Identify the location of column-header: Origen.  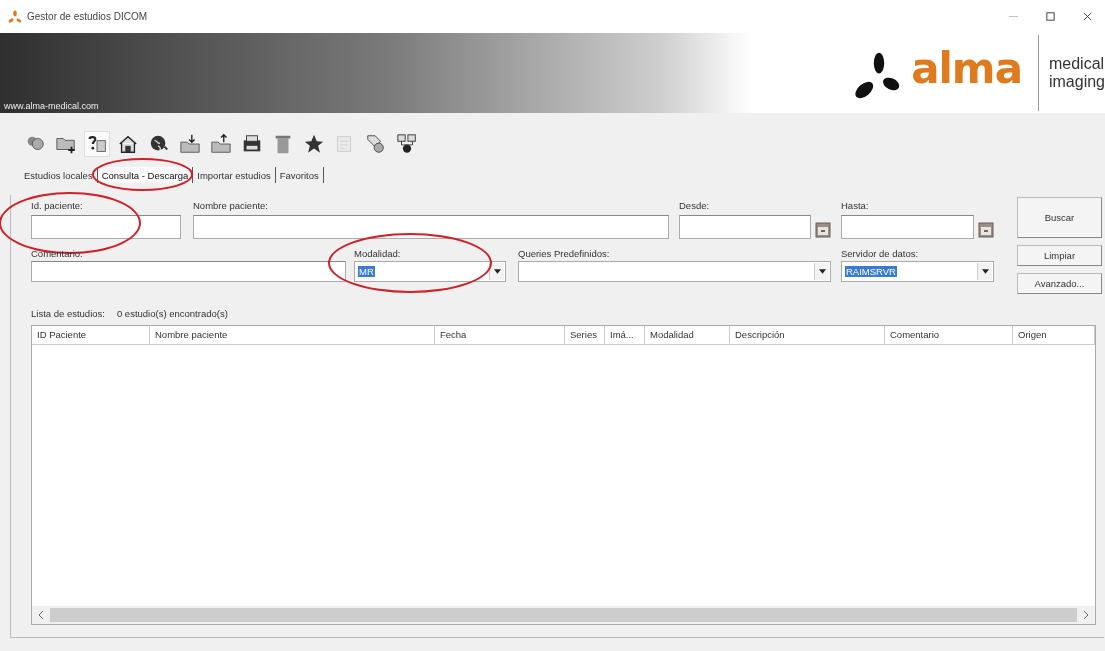
(1054, 335).